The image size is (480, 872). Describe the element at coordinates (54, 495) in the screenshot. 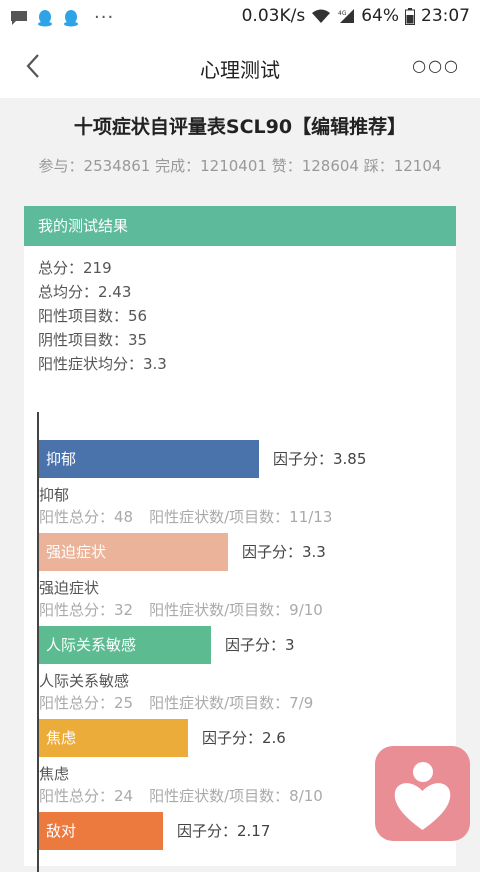

I see `factor-name: 抑郁` at that location.